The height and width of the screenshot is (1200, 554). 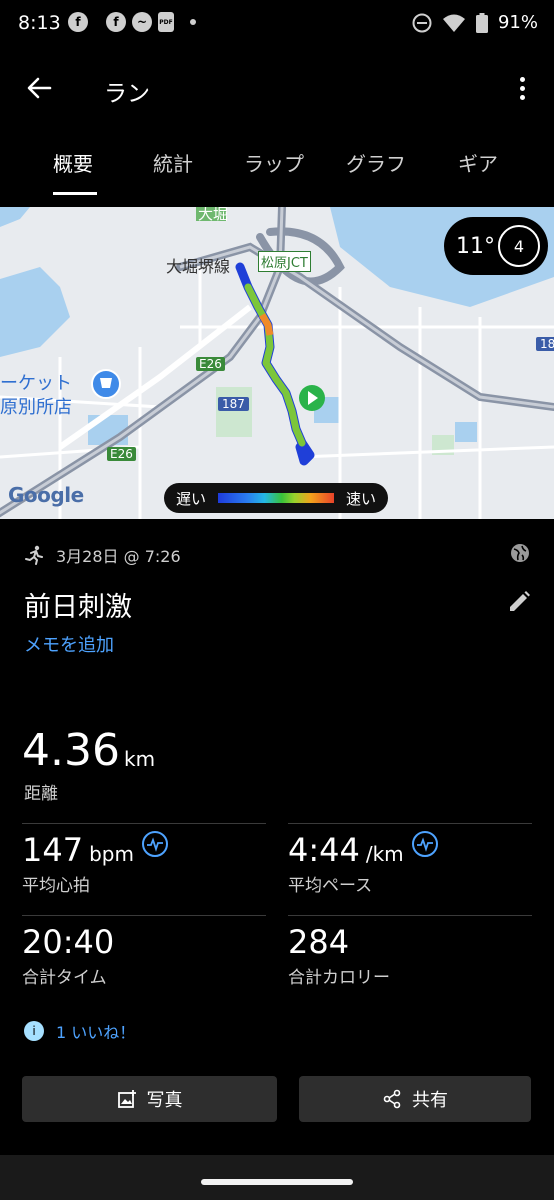 I want to click on share-icon, so click(x=392, y=1099).